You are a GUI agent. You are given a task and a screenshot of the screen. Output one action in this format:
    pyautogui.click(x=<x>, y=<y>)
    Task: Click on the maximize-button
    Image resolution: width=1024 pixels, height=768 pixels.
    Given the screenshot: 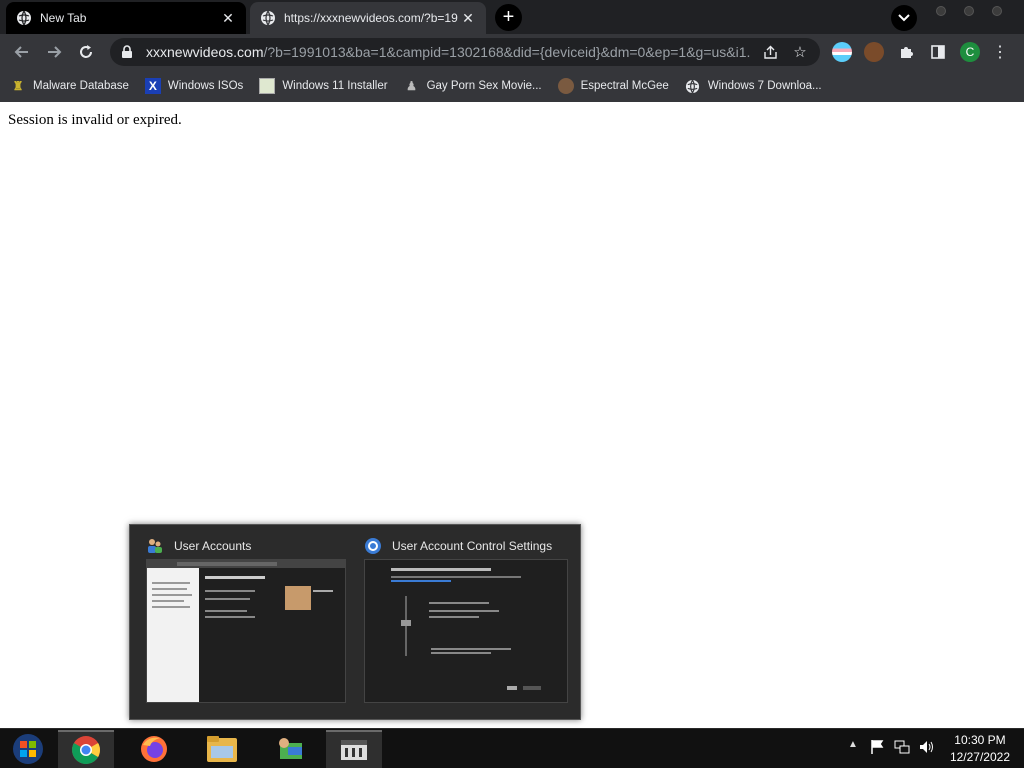 What is the action you would take?
    pyautogui.click(x=969, y=11)
    